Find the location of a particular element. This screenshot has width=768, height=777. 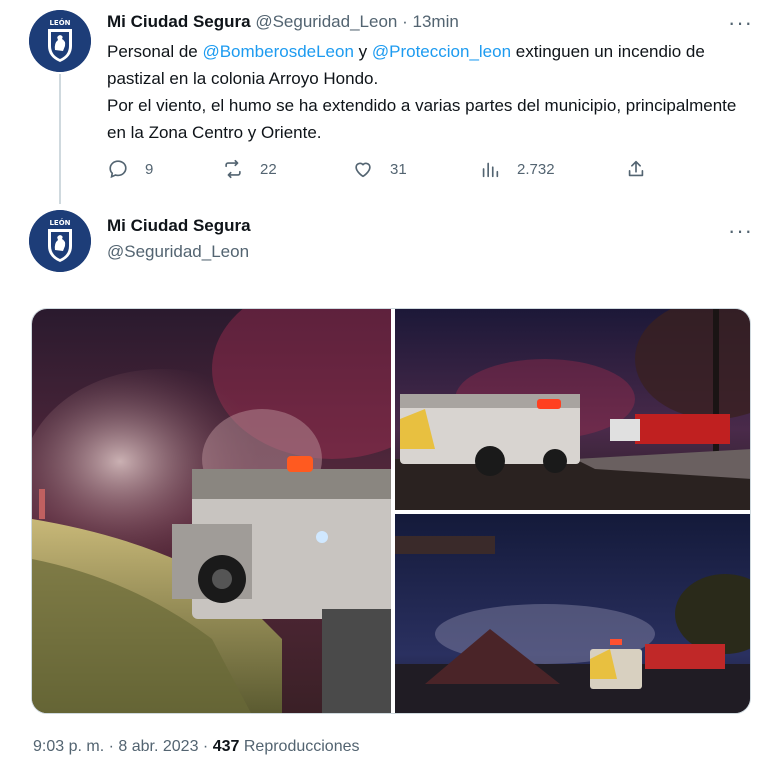

mention-proteccion: @Proteccion_leon is located at coordinates (441, 51).